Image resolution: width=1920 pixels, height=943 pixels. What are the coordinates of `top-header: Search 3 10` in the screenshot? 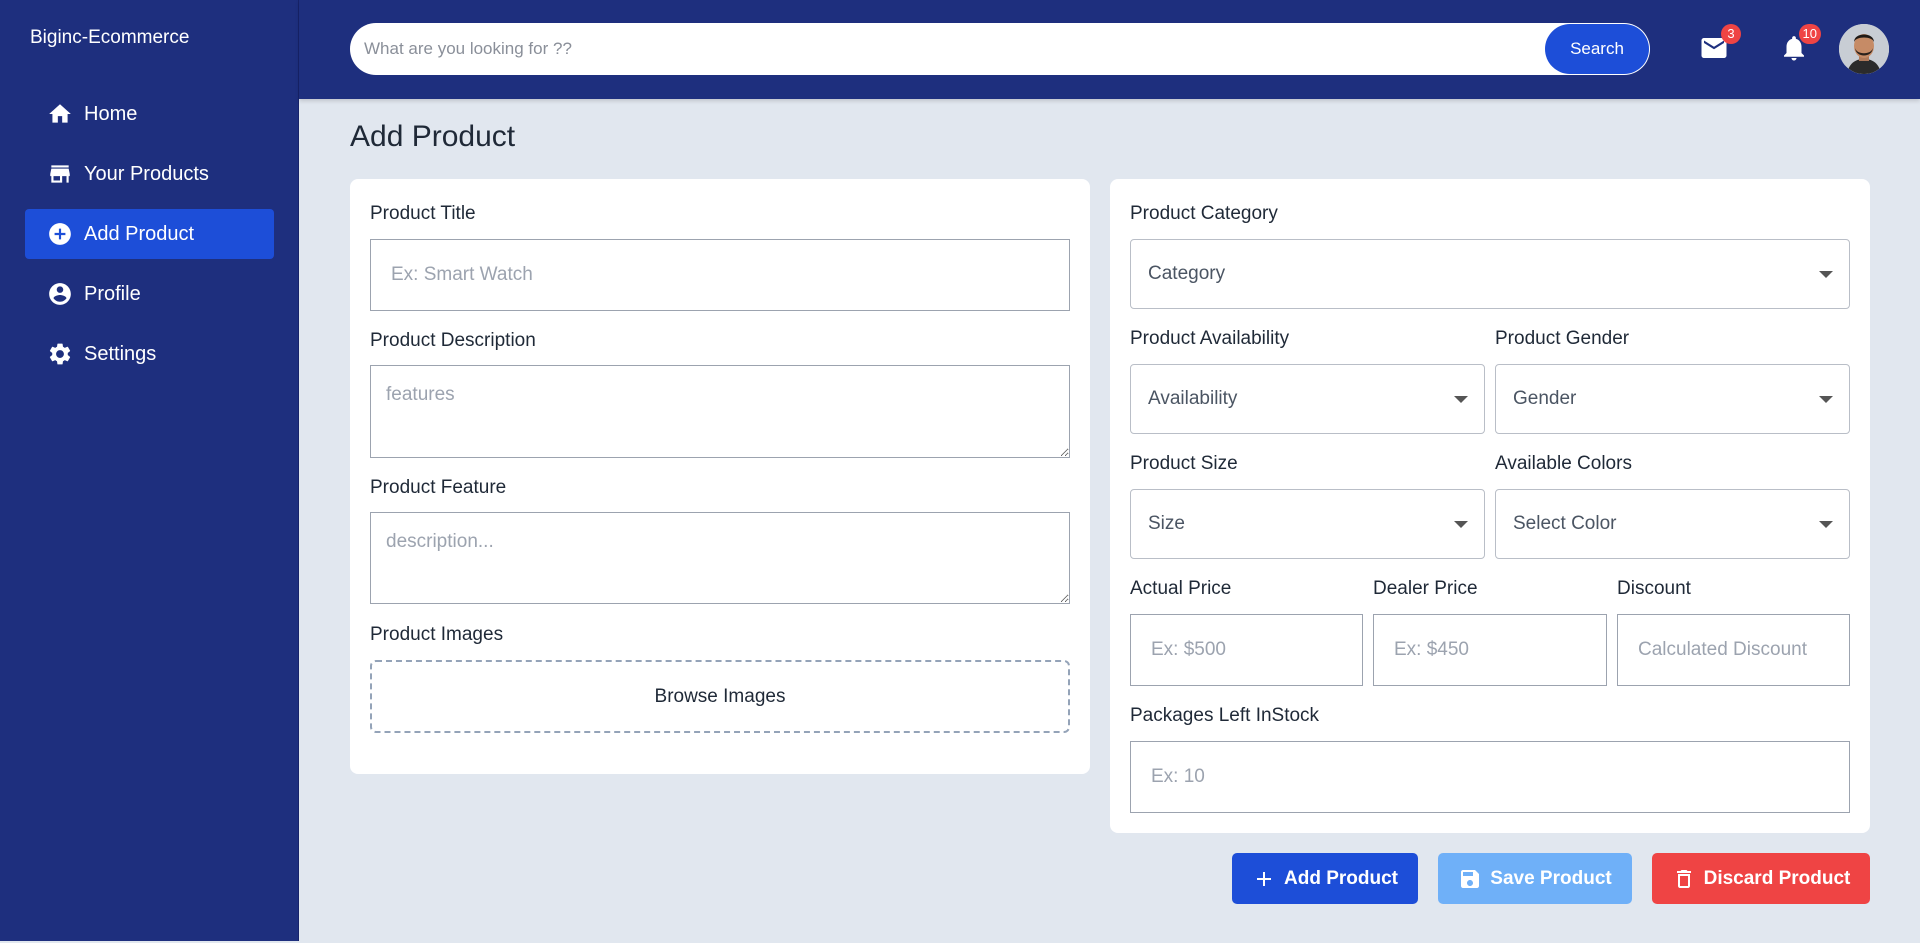 It's located at (1109, 49).